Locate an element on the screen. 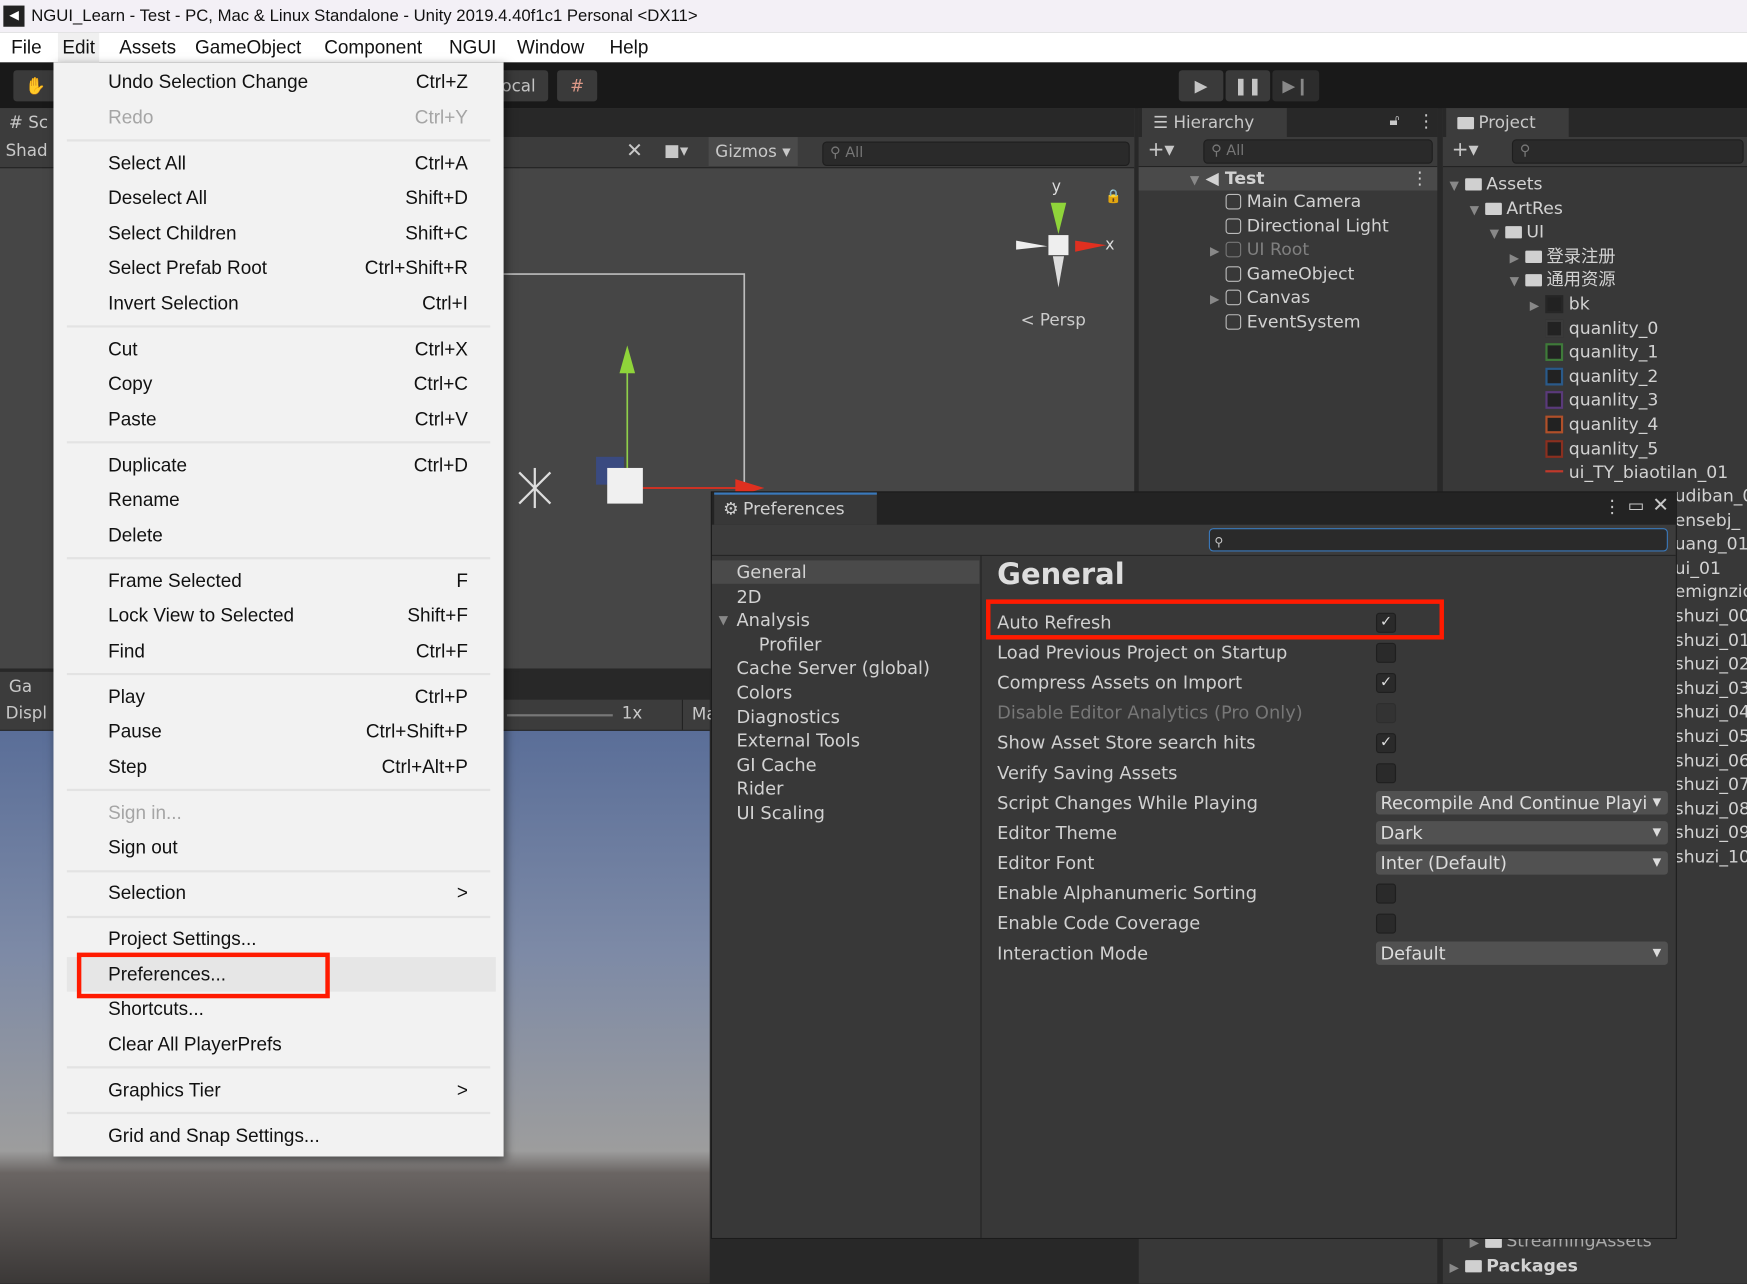  project-item: shuzi_03 is located at coordinates (1711, 688).